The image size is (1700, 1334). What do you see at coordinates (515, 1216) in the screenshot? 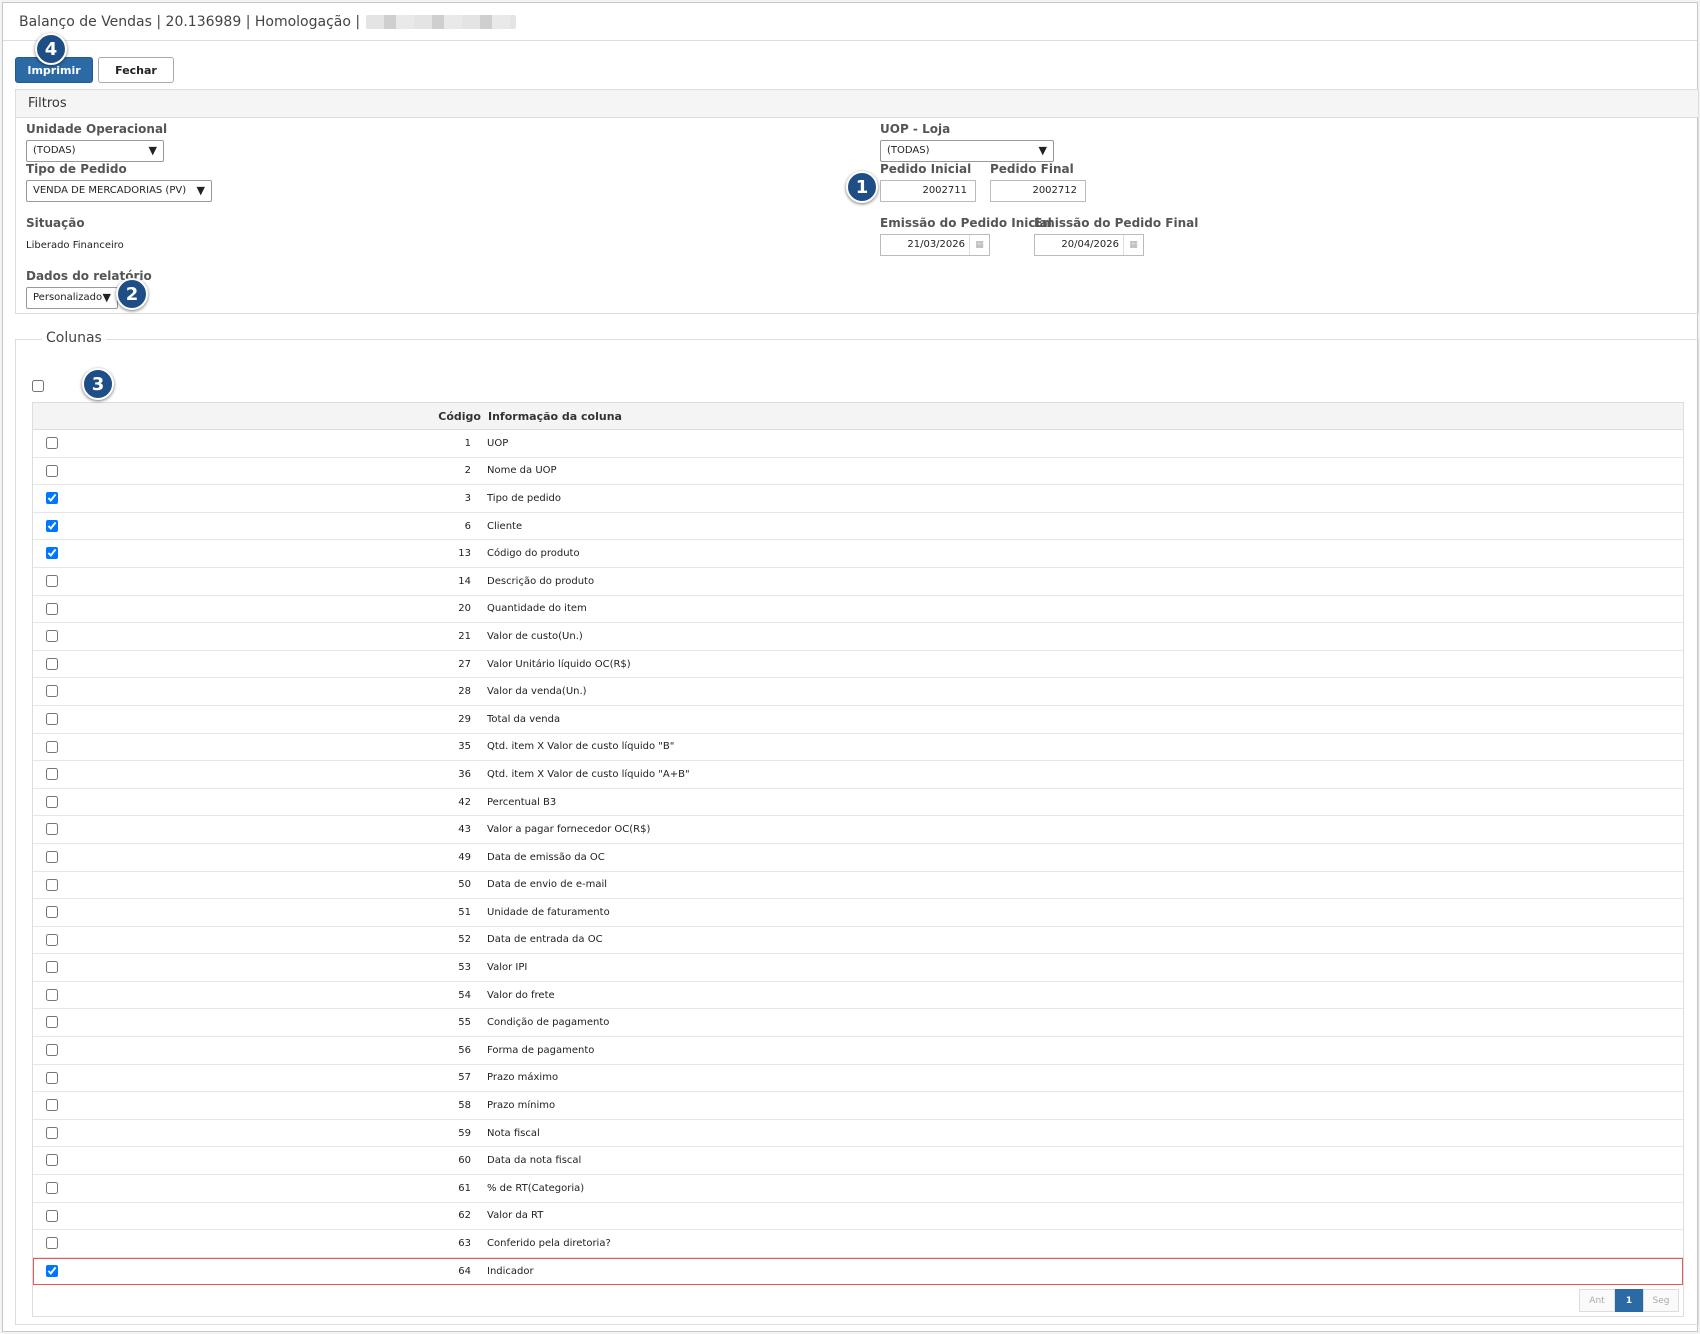
I see `column-info: Valor da RT` at bounding box center [515, 1216].